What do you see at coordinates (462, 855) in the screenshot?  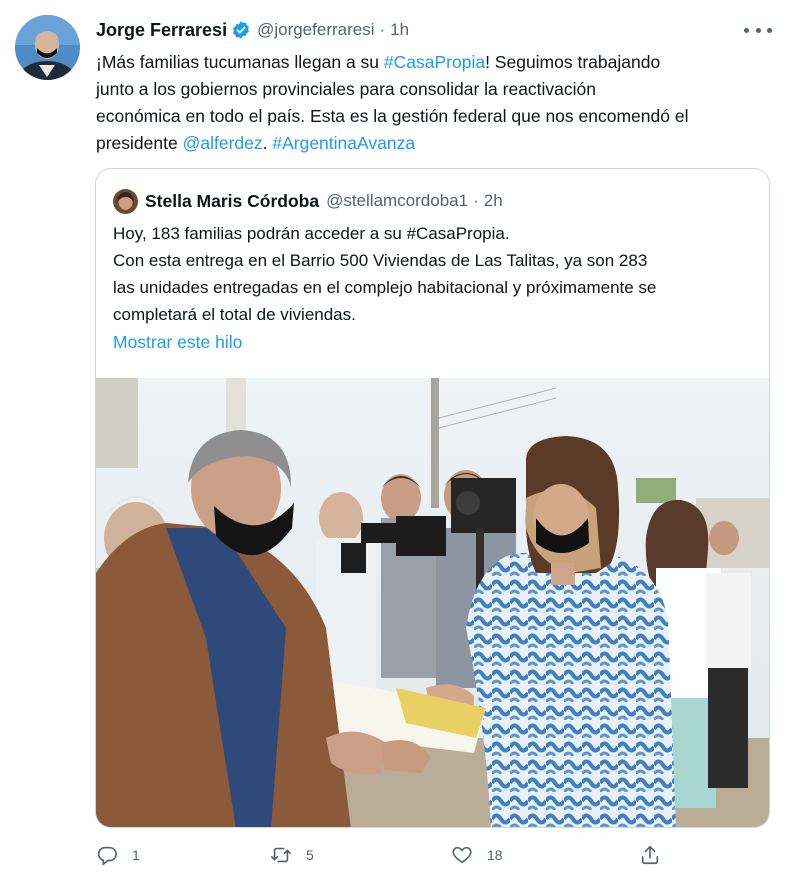 I see `heart-icon` at bounding box center [462, 855].